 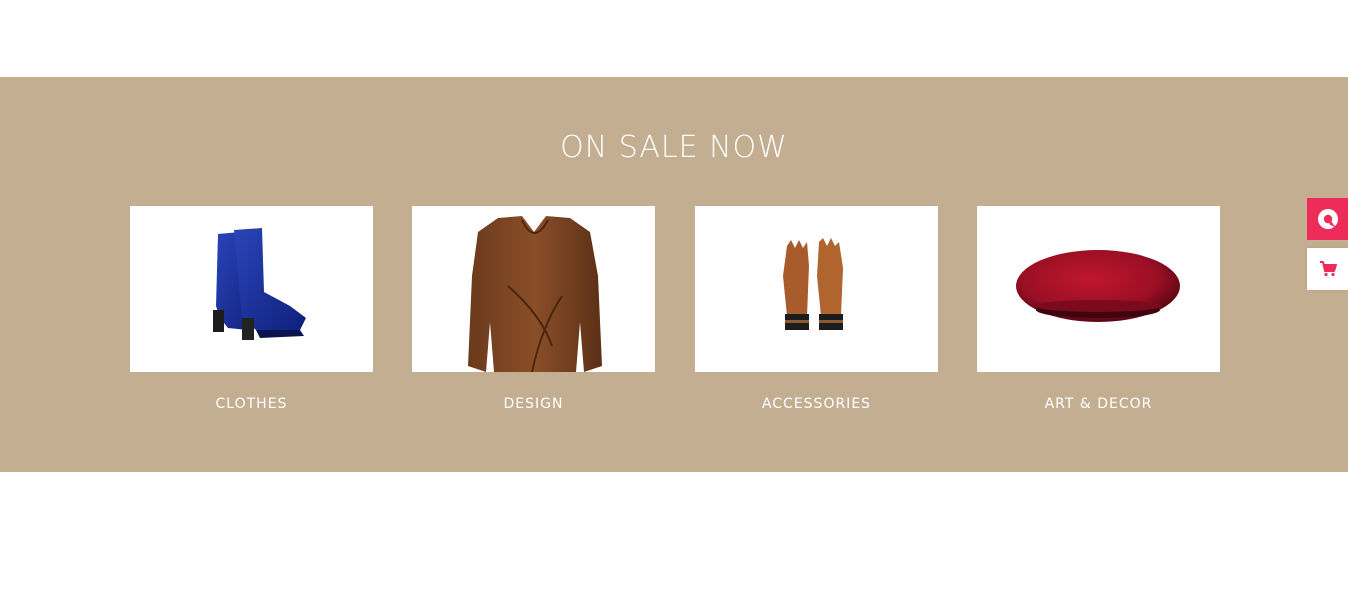 I want to click on side-tabs, so click(x=1327, y=244).